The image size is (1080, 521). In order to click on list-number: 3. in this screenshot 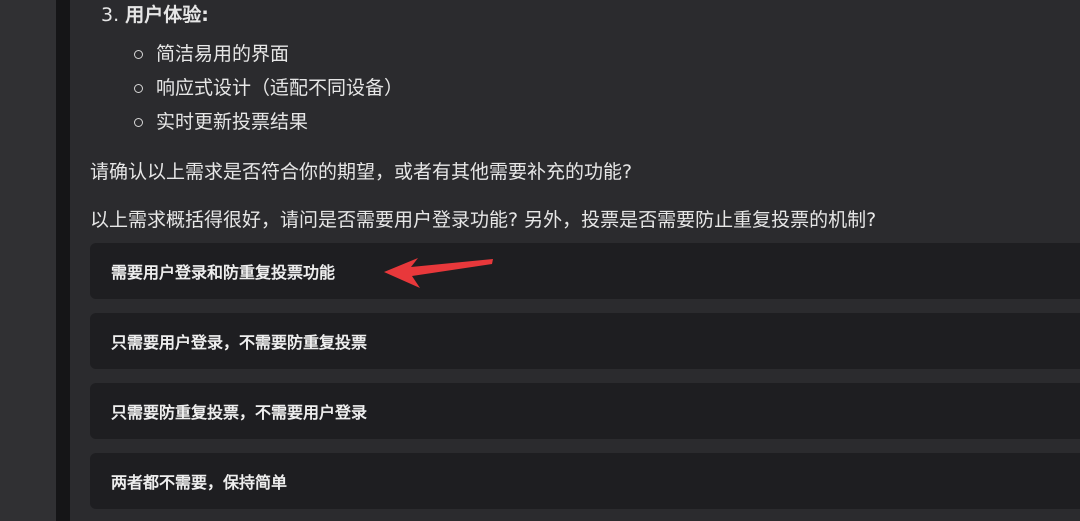, I will do `click(110, 15)`.